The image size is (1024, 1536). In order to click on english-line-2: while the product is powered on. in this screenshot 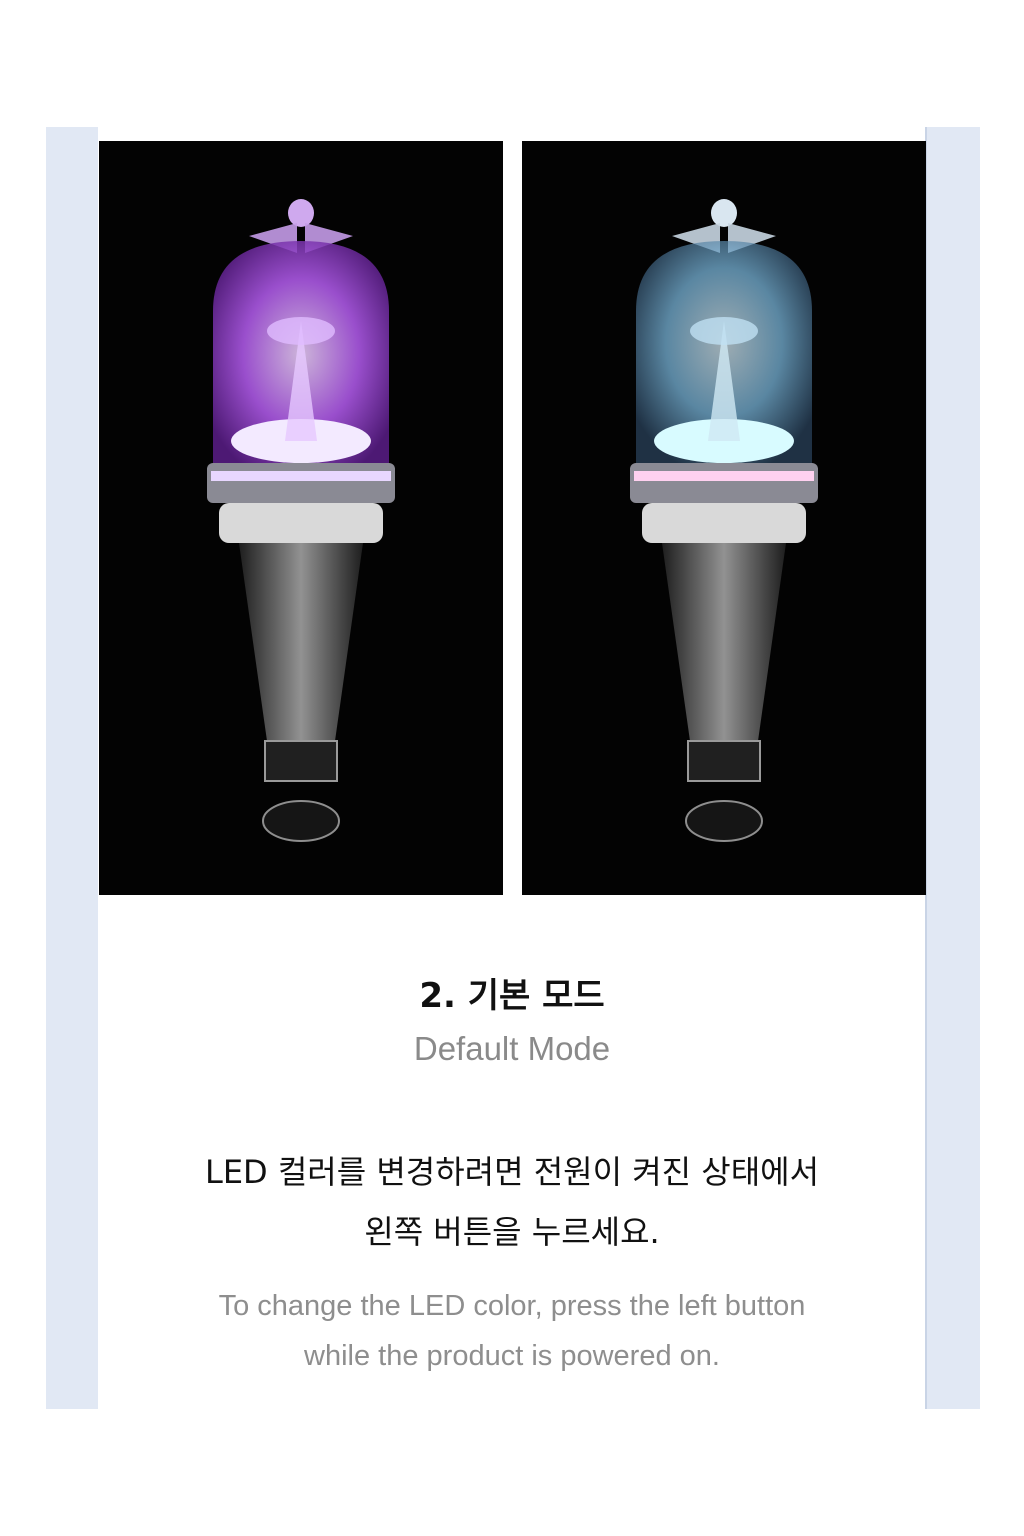, I will do `click(512, 1356)`.